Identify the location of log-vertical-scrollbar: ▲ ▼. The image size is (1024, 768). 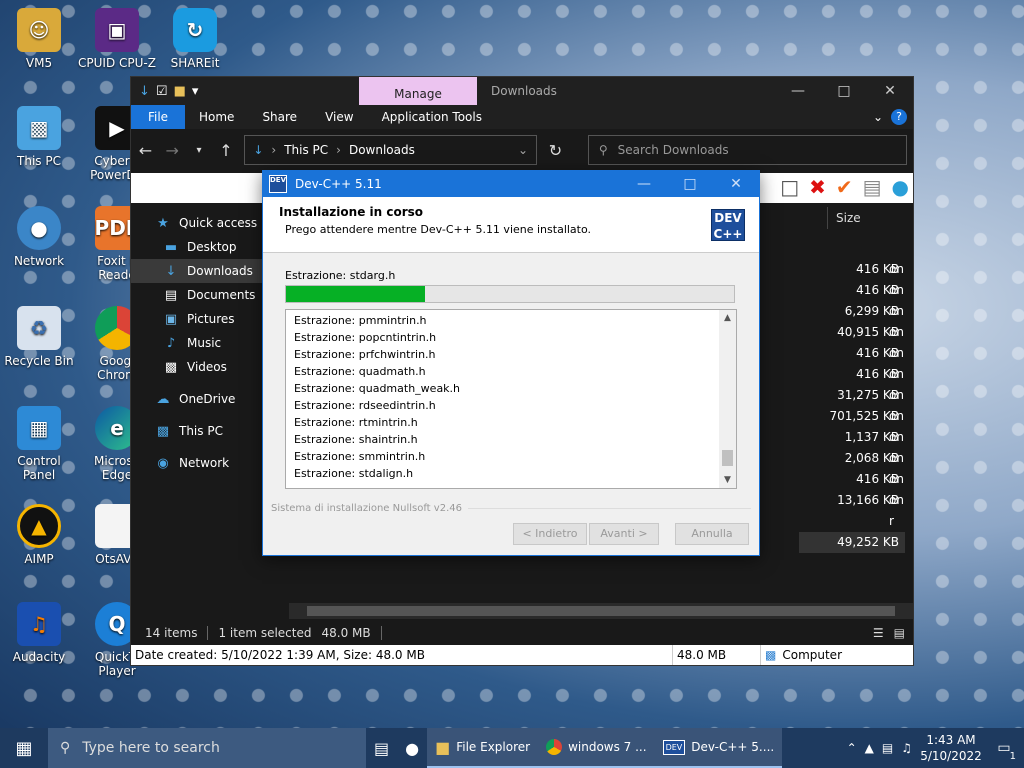
(727, 399).